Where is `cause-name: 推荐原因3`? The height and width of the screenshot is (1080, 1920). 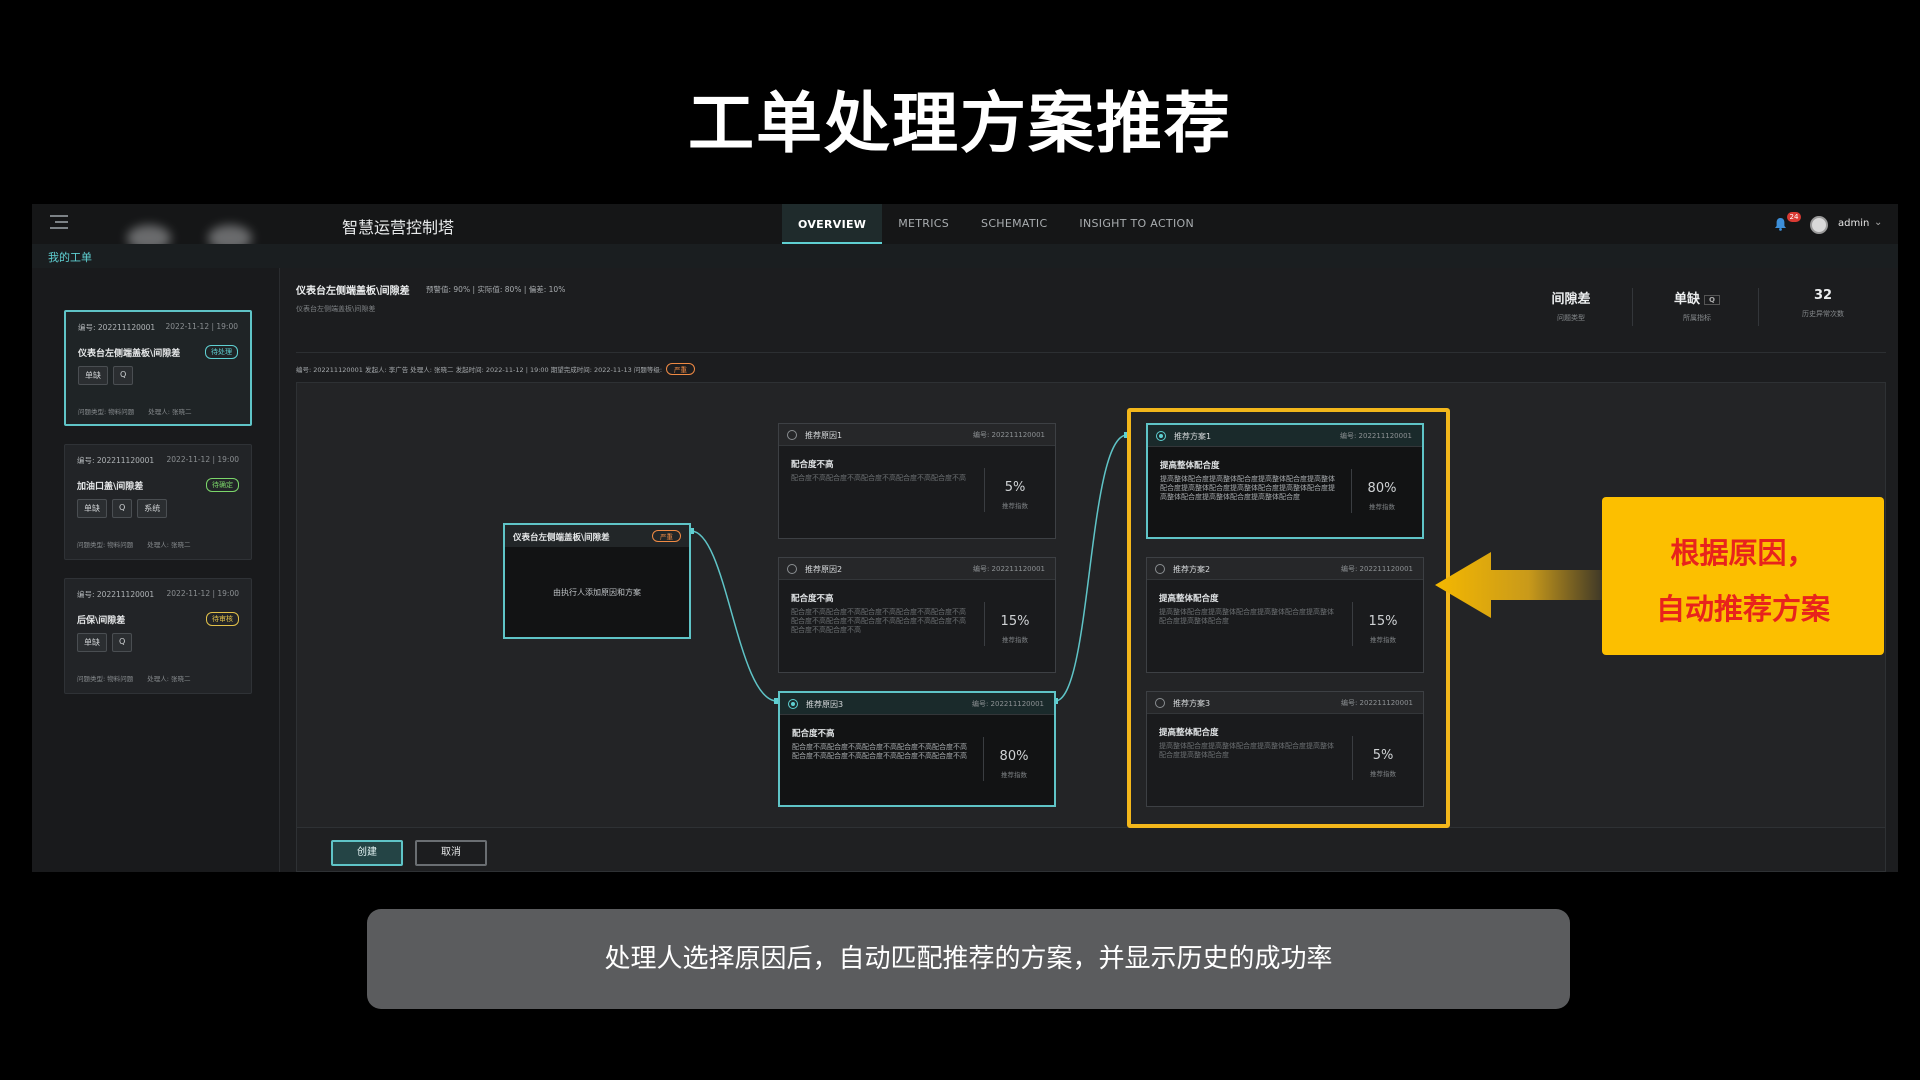 cause-name: 推荐原因3 is located at coordinates (825, 704).